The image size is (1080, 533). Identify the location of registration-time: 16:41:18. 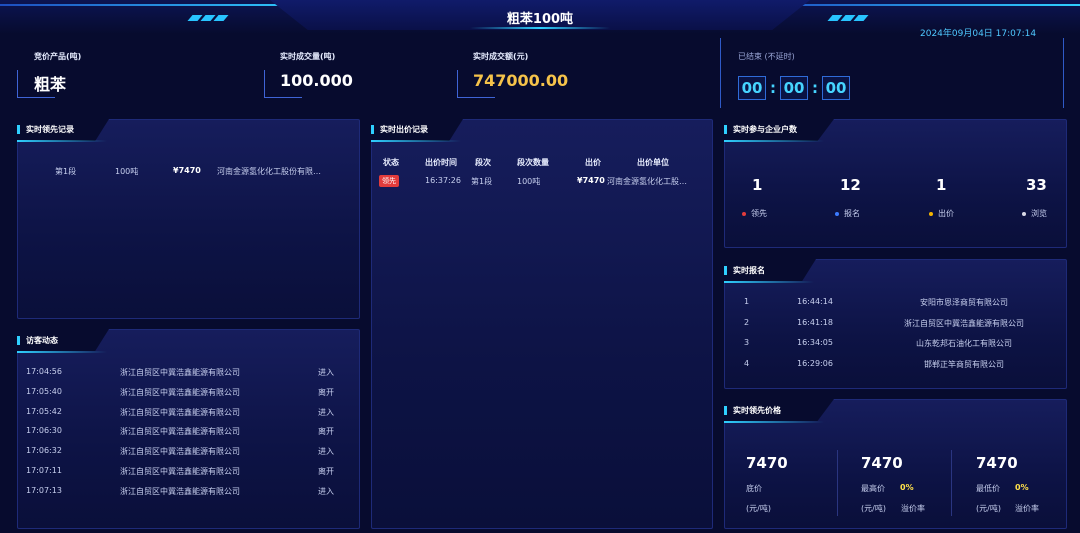
(815, 322).